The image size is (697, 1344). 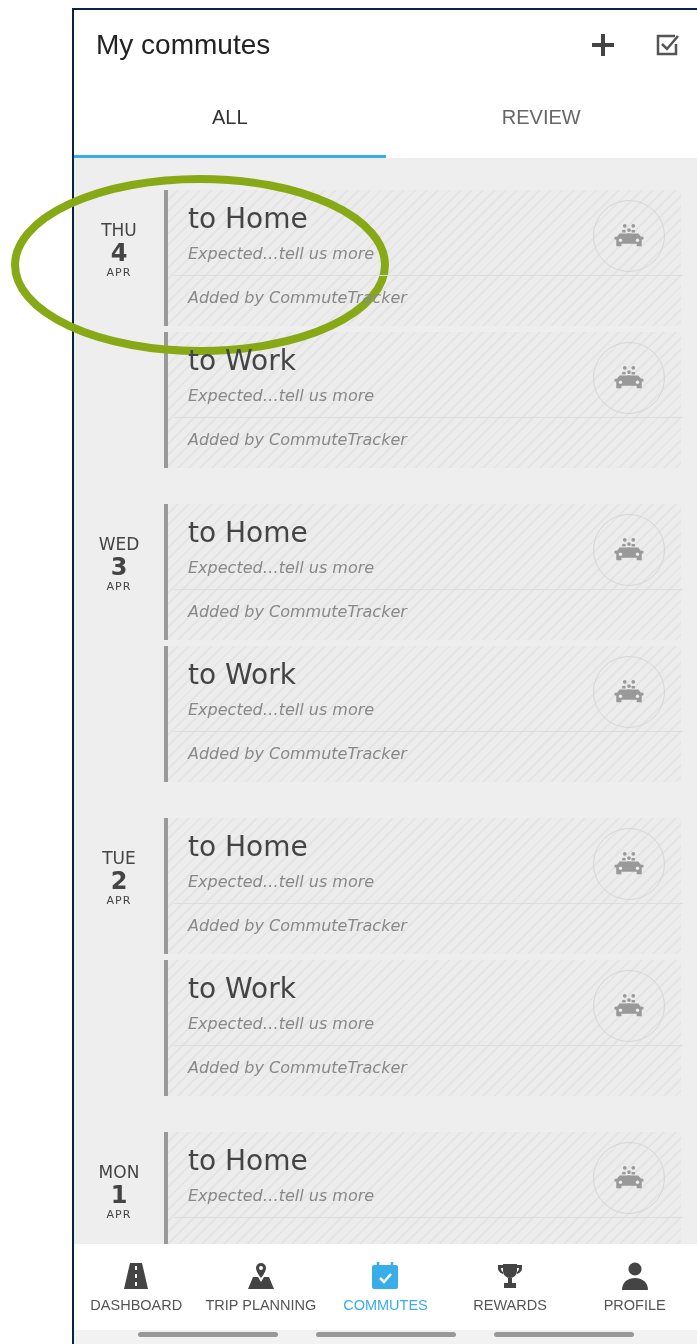 I want to click on calendar-check-icon, so click(x=385, y=1276).